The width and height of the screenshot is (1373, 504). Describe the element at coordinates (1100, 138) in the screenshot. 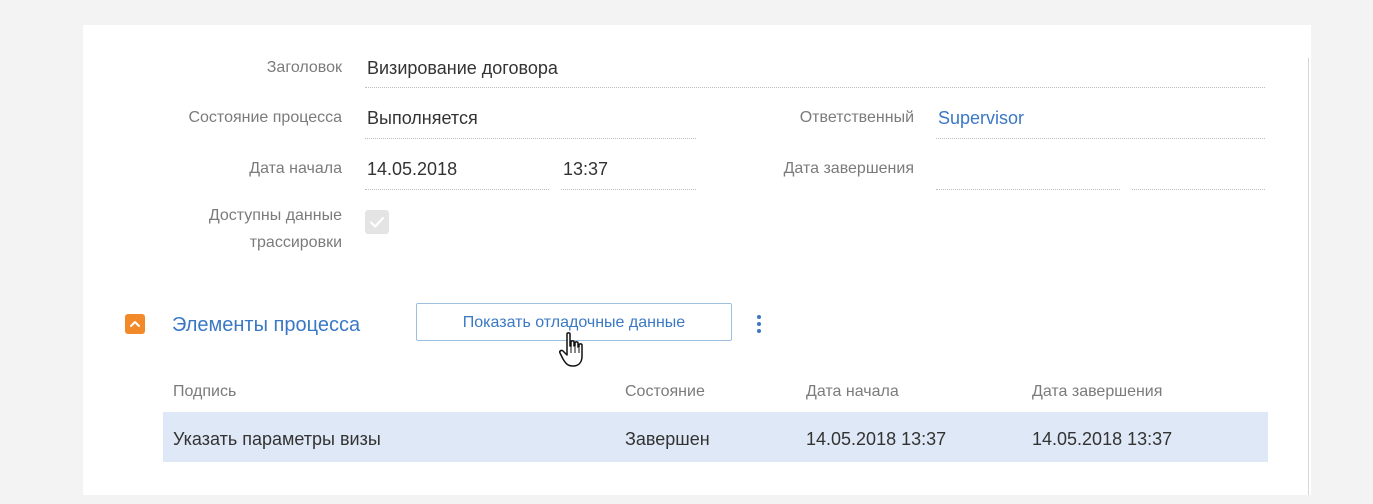

I see `owner-field-underline` at that location.